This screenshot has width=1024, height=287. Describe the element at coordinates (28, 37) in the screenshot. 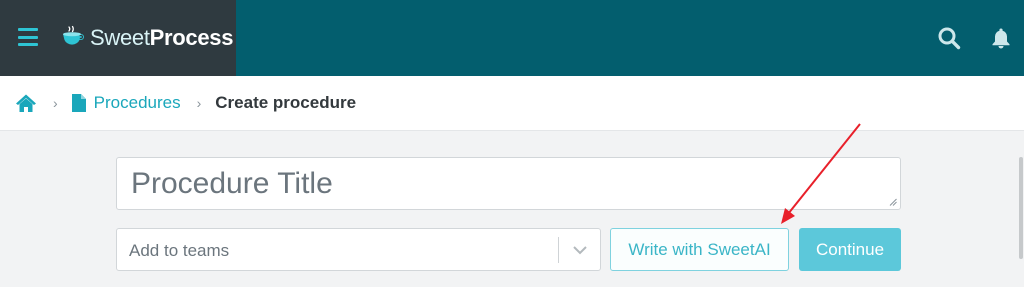

I see `hamburger-icon` at that location.